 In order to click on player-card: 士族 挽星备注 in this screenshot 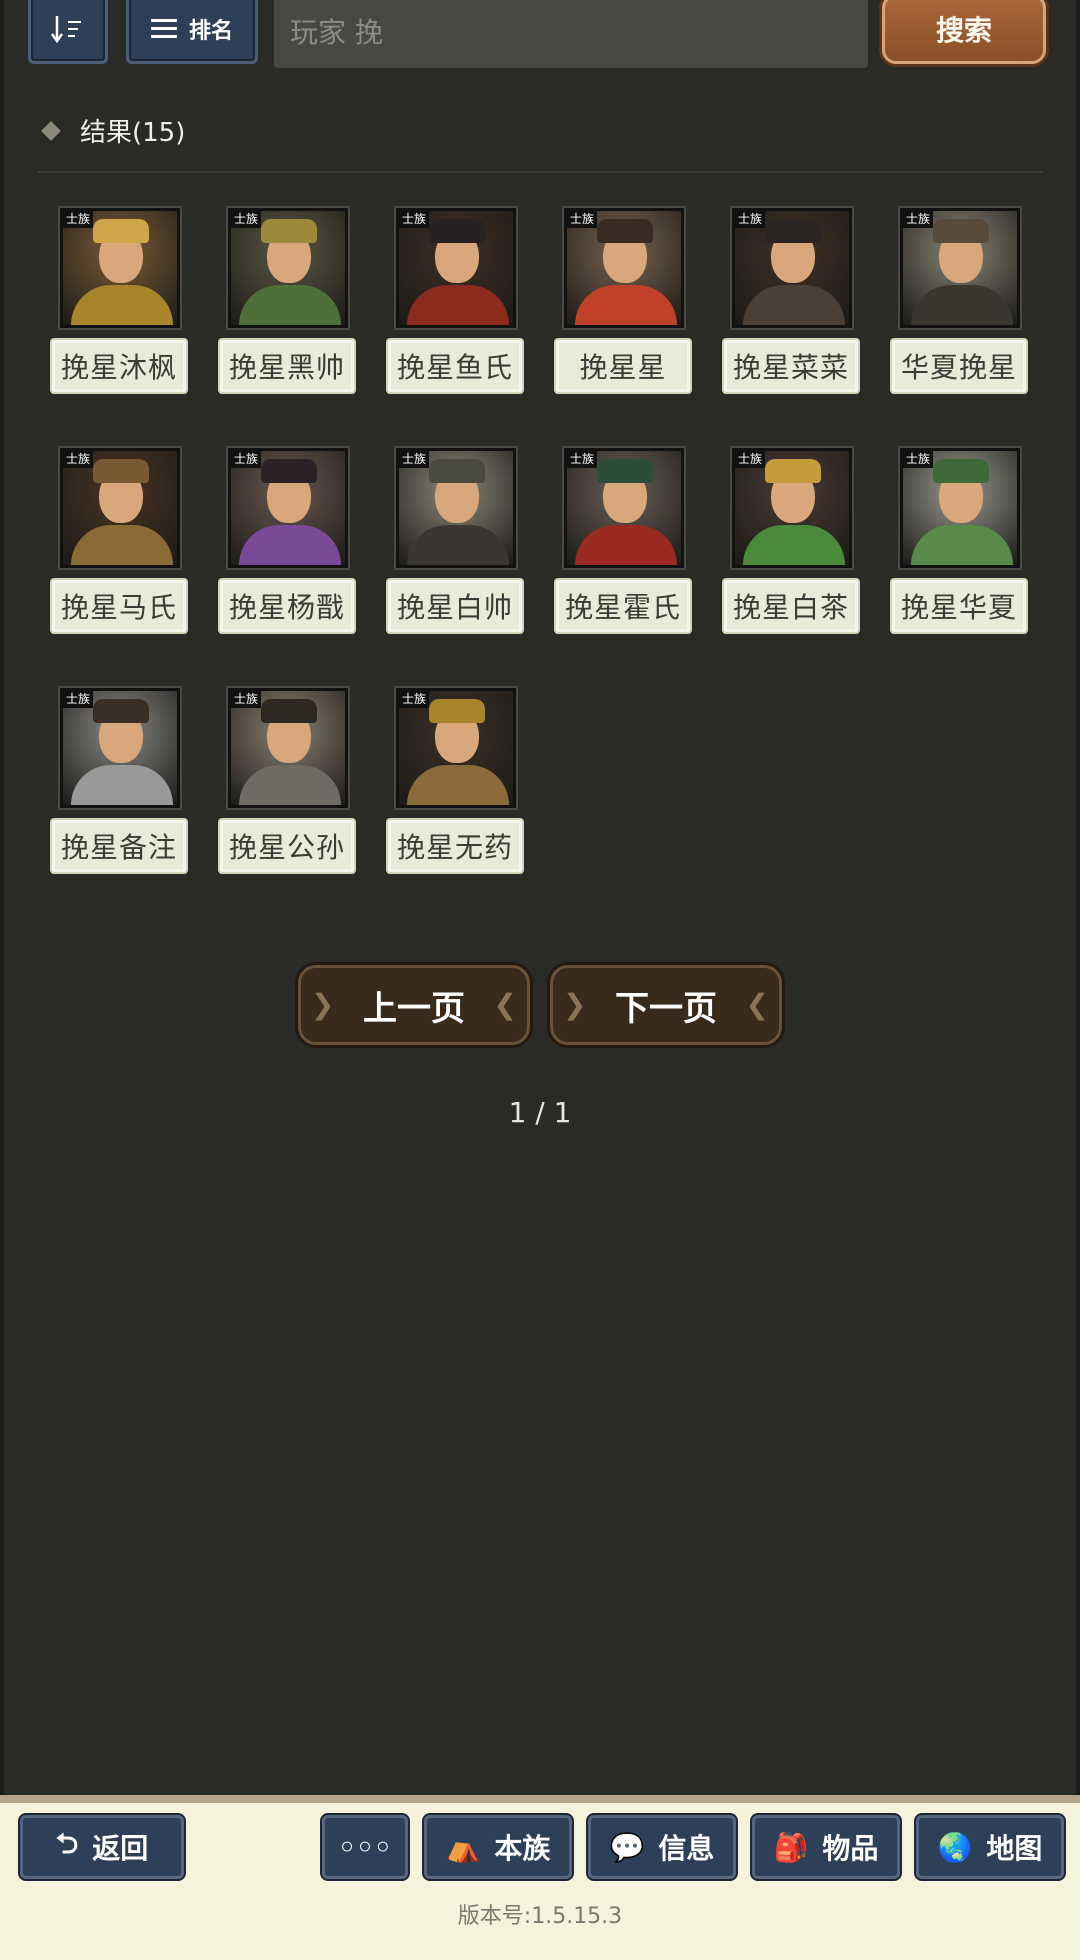, I will do `click(119, 781)`.